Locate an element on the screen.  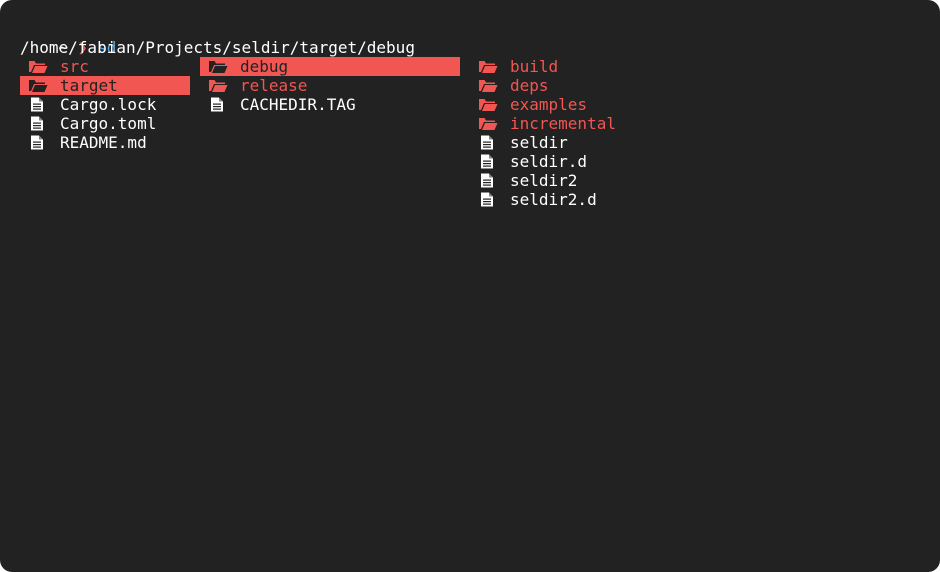
directory-item-src: src is located at coordinates (105, 66).